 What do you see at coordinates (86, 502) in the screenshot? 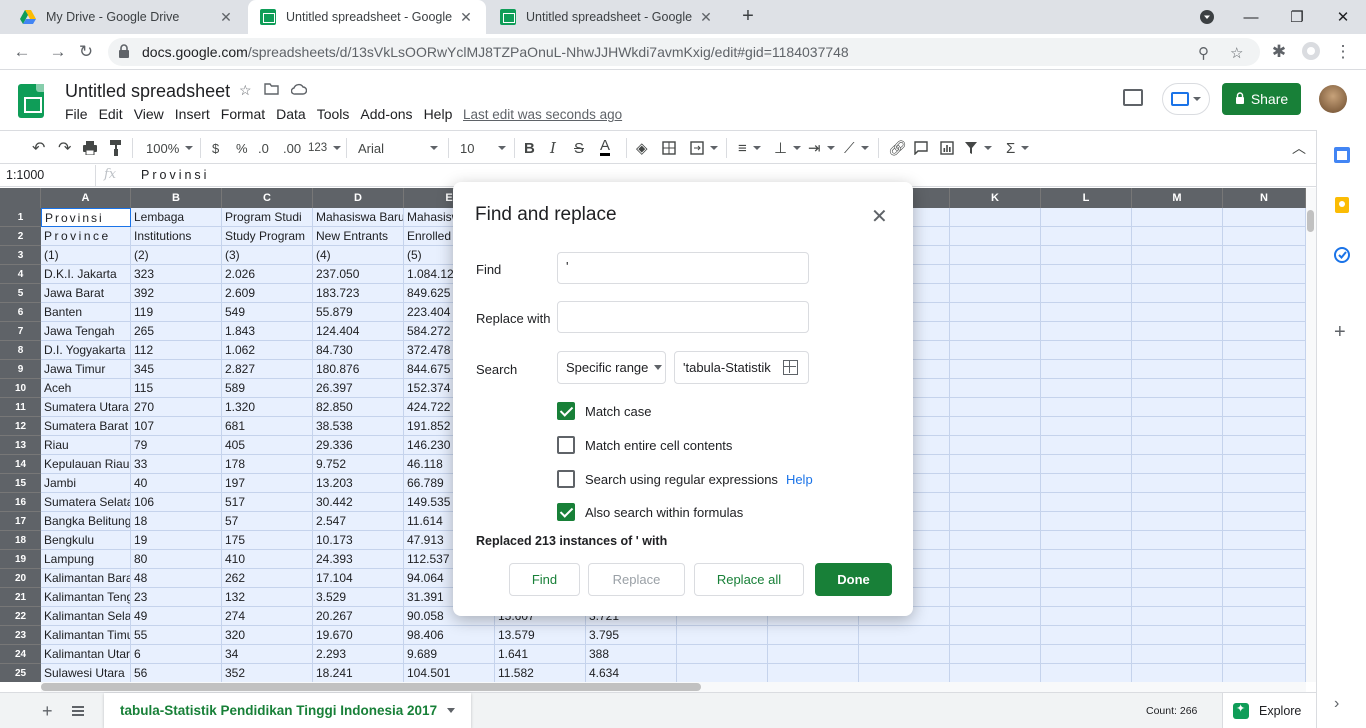
I see `grid-cell: Sumatera Selatan` at bounding box center [86, 502].